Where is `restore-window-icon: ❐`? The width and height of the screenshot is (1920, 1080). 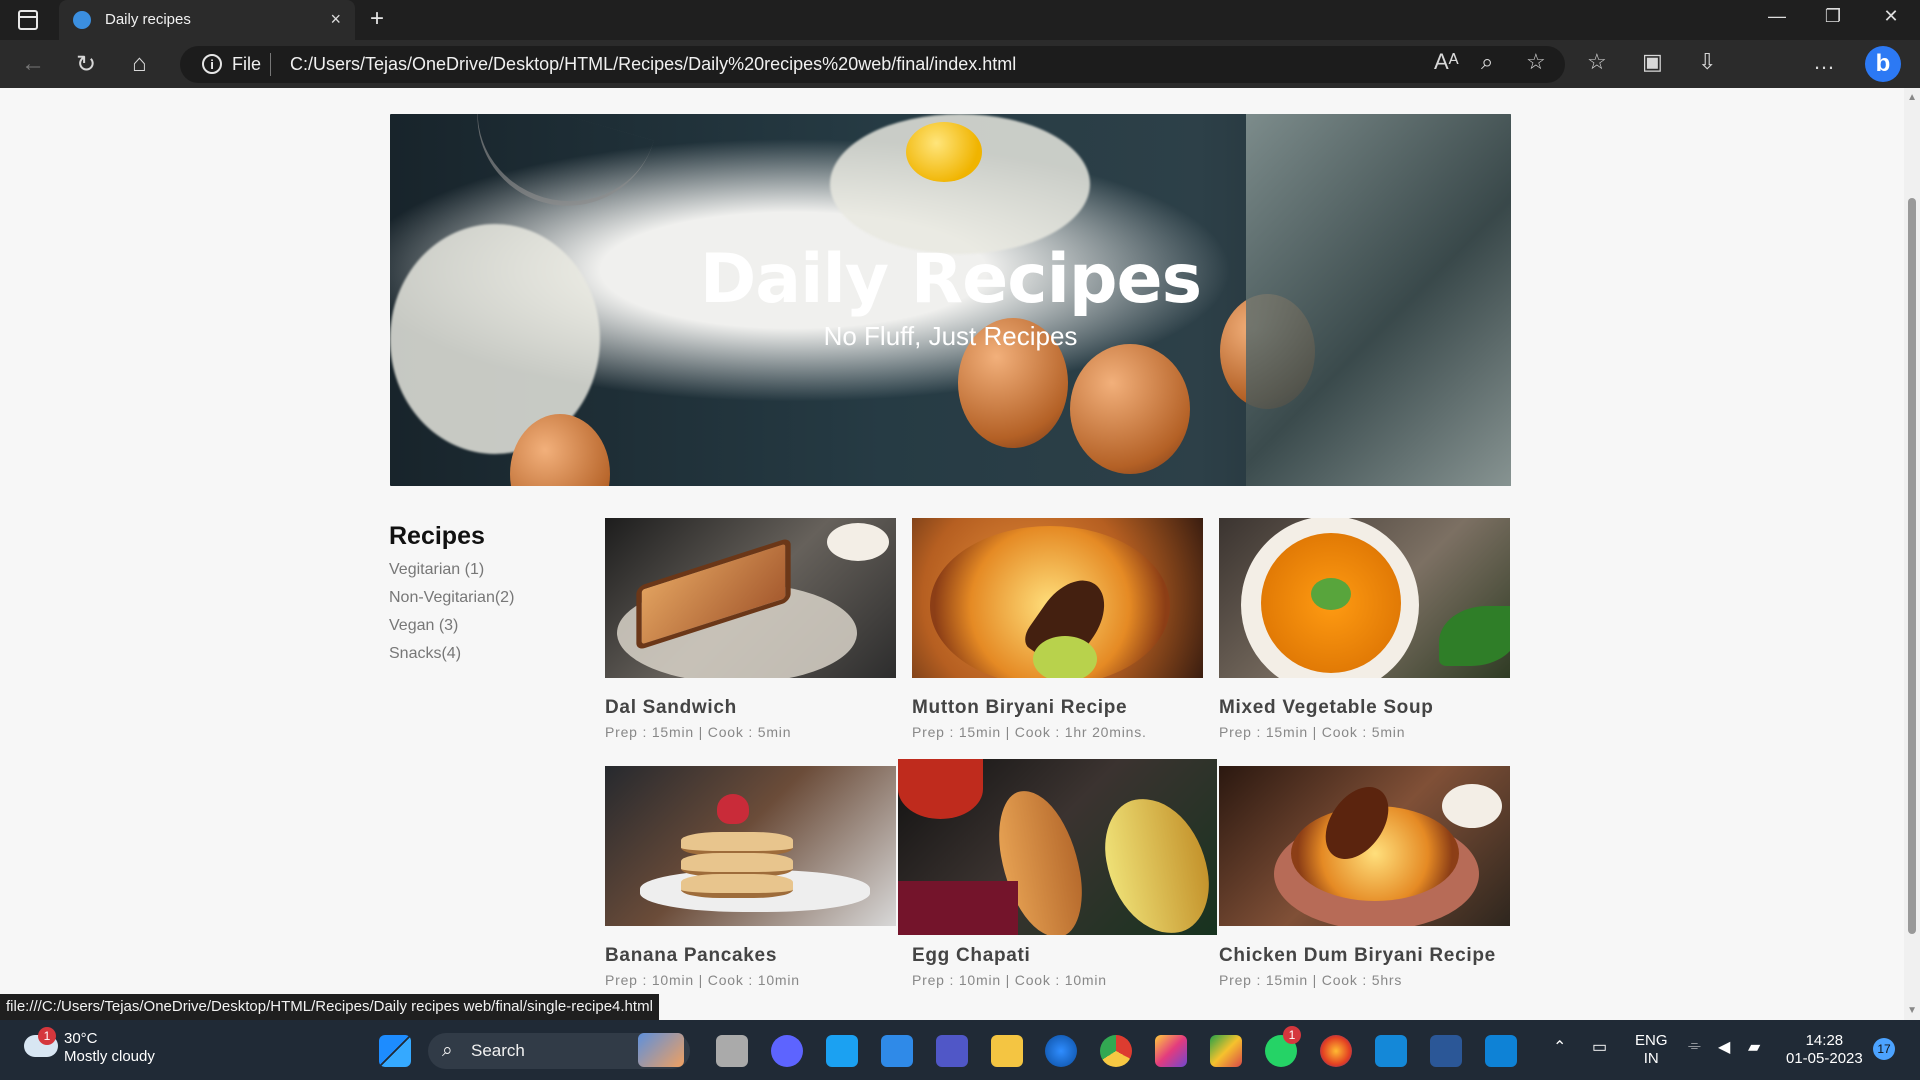
restore-window-icon: ❐ is located at coordinates (1833, 16).